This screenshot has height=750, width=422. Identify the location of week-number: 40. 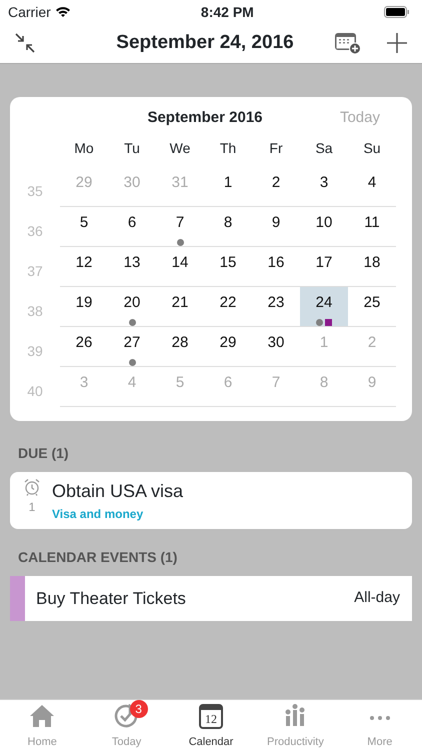
(35, 391).